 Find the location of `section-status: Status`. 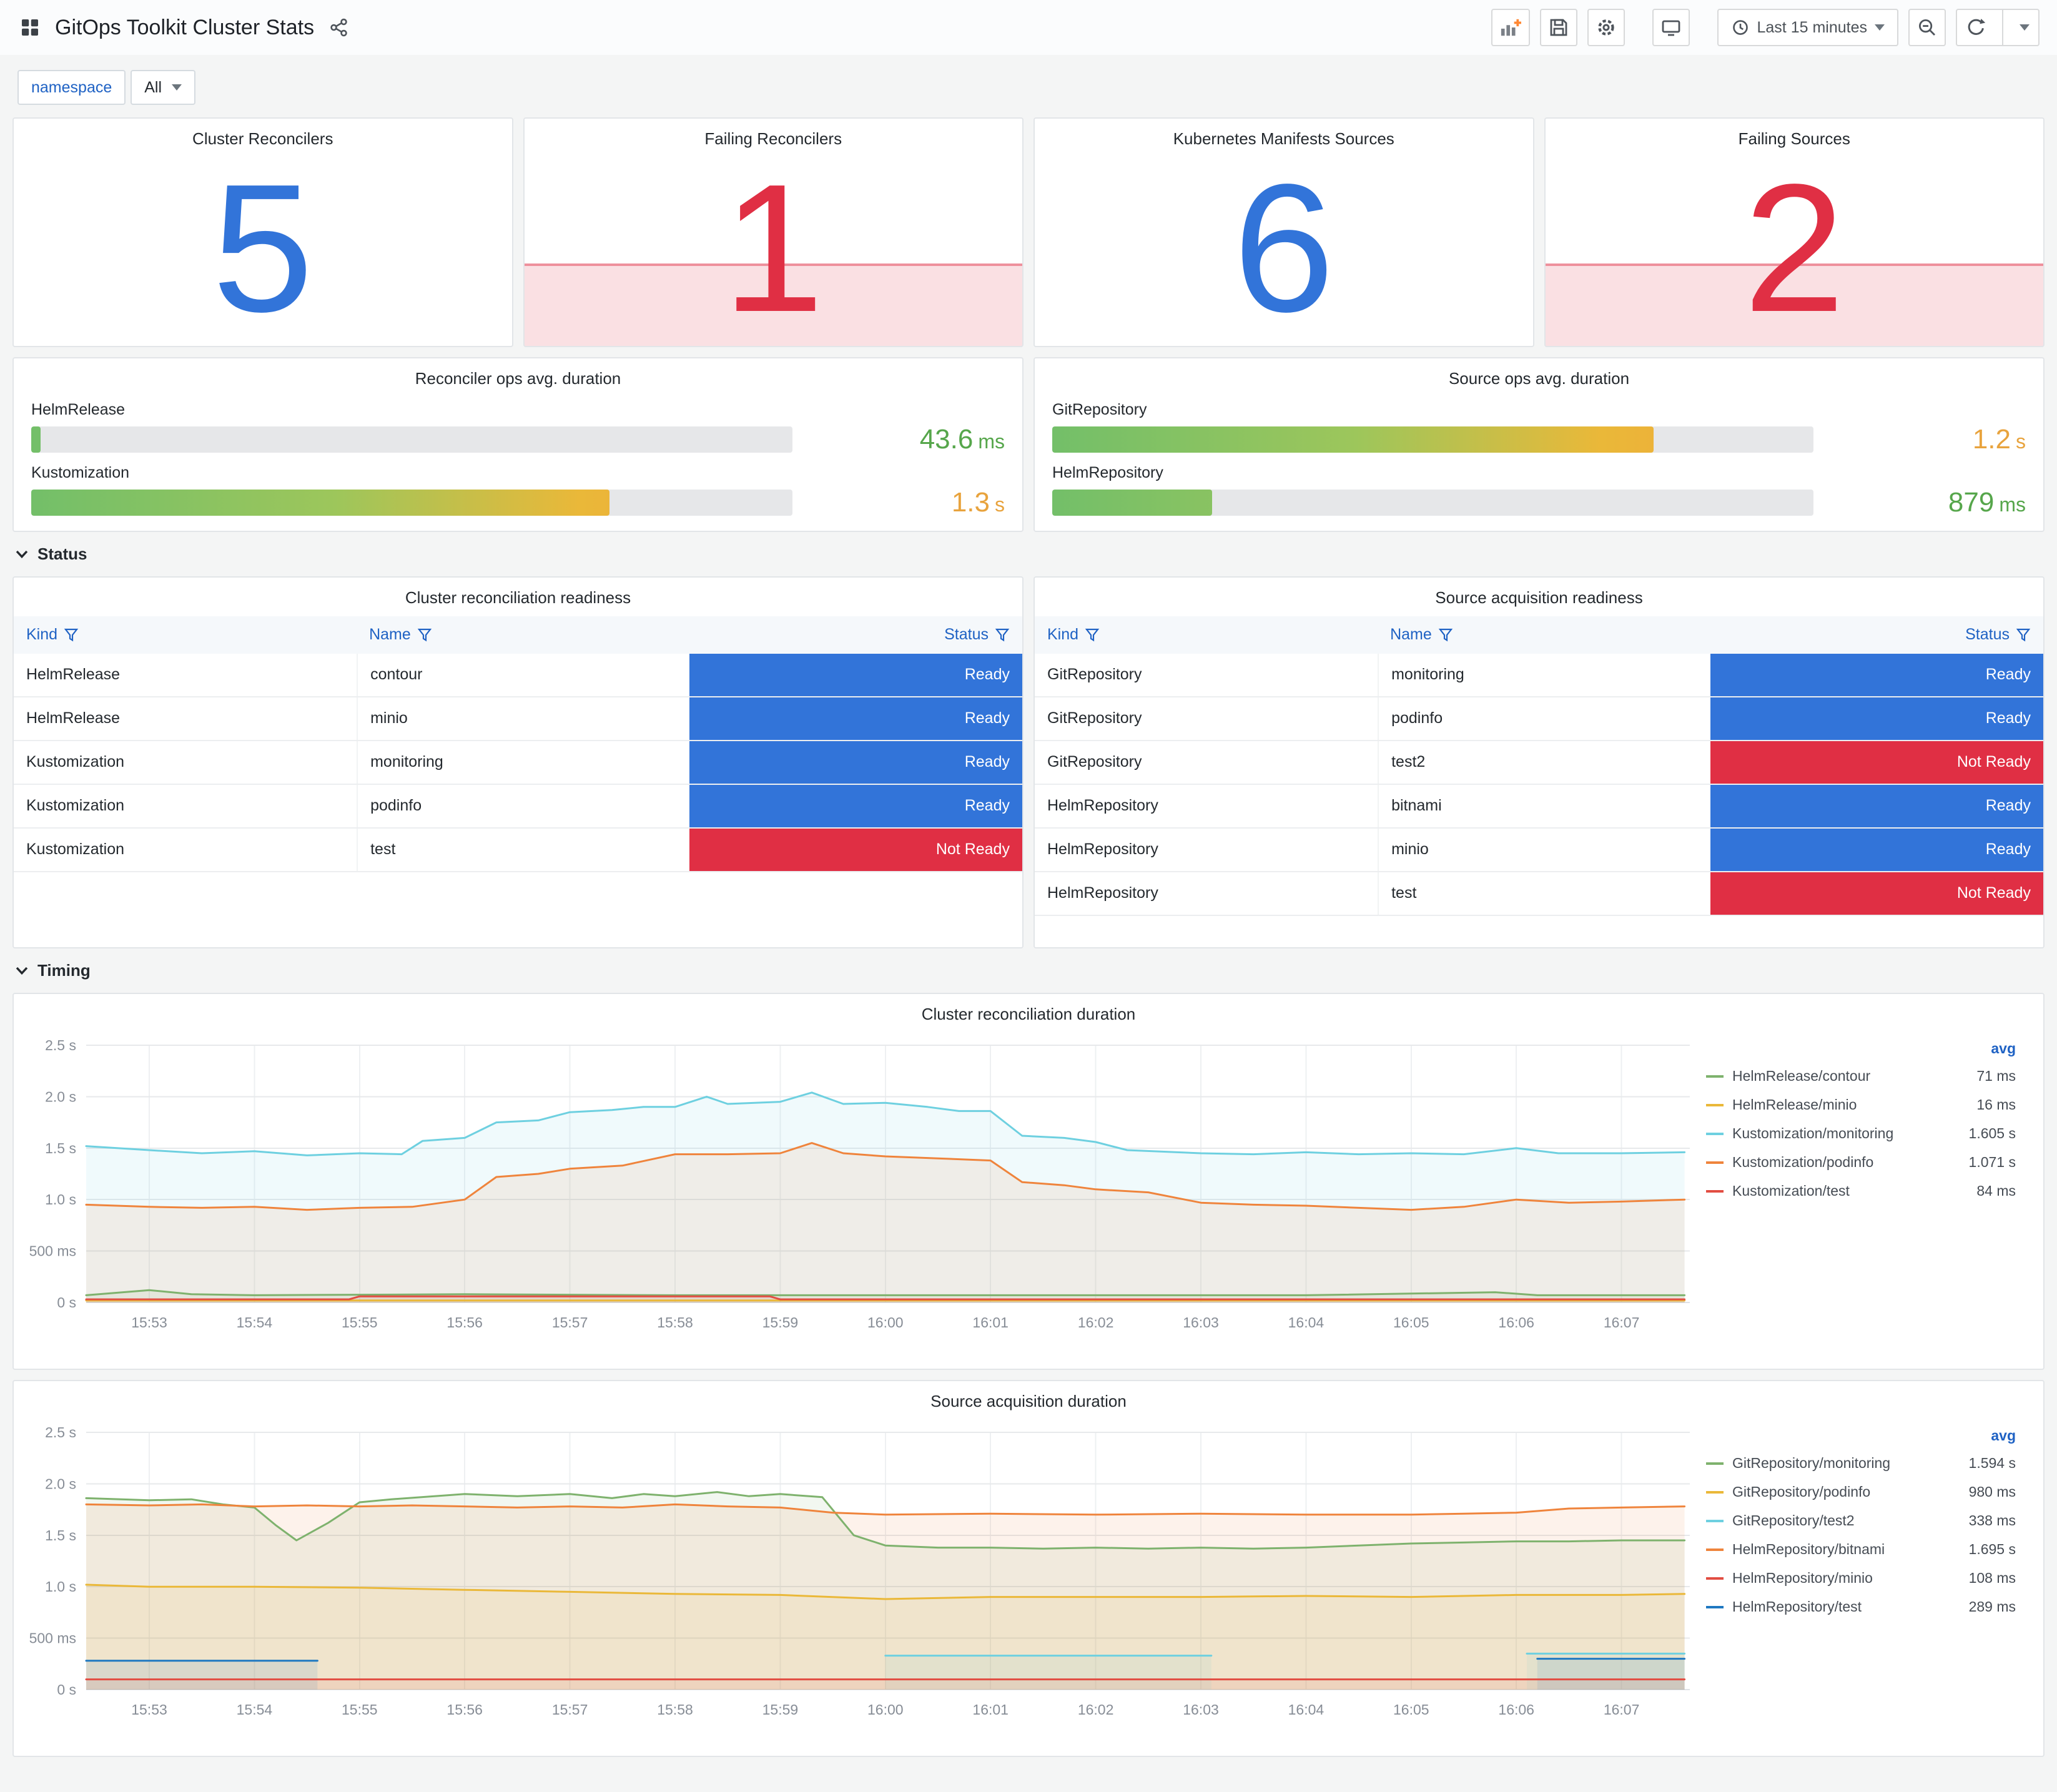

section-status: Status is located at coordinates (1028, 554).